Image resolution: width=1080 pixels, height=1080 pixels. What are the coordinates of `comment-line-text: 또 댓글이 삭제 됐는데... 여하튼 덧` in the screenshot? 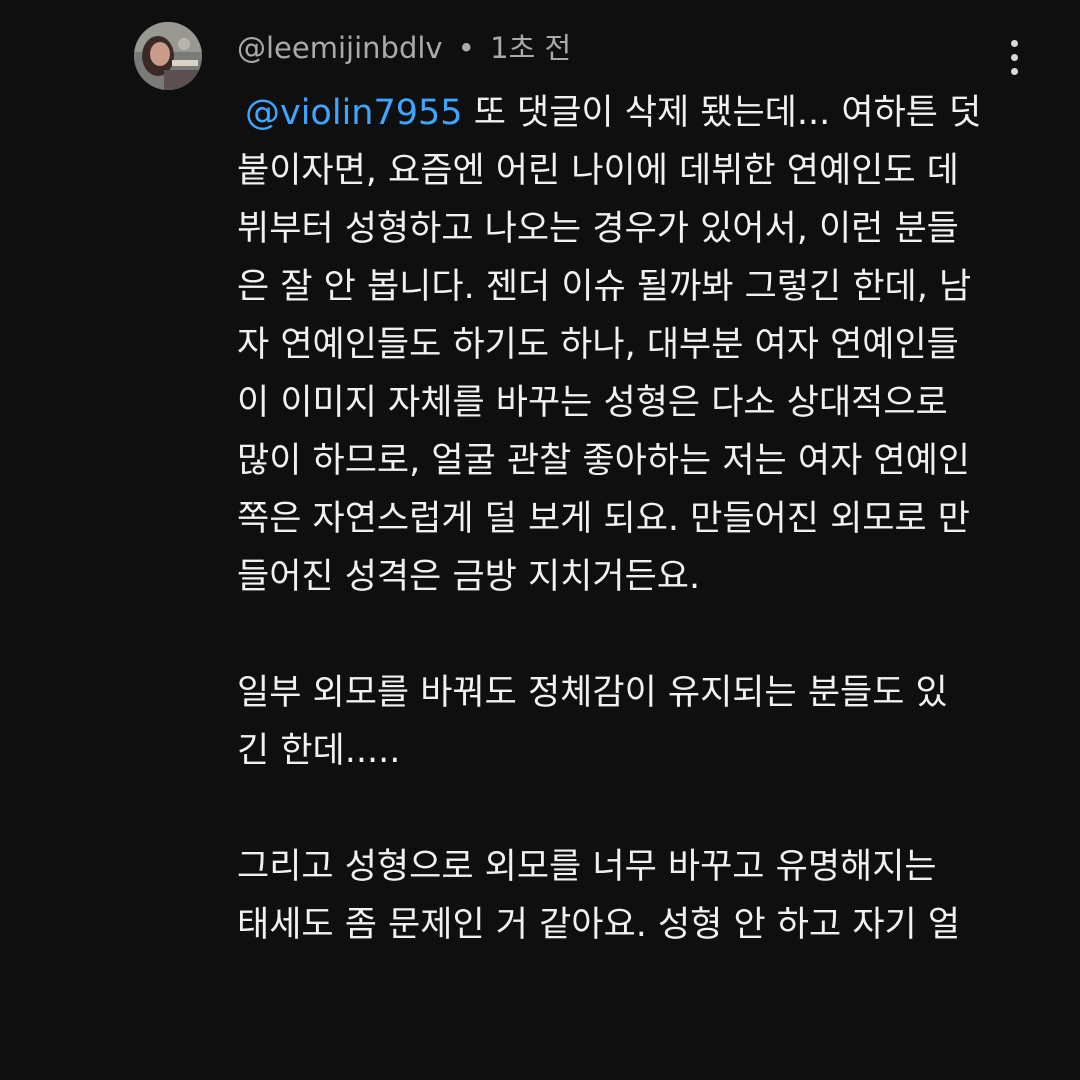 It's located at (722, 113).